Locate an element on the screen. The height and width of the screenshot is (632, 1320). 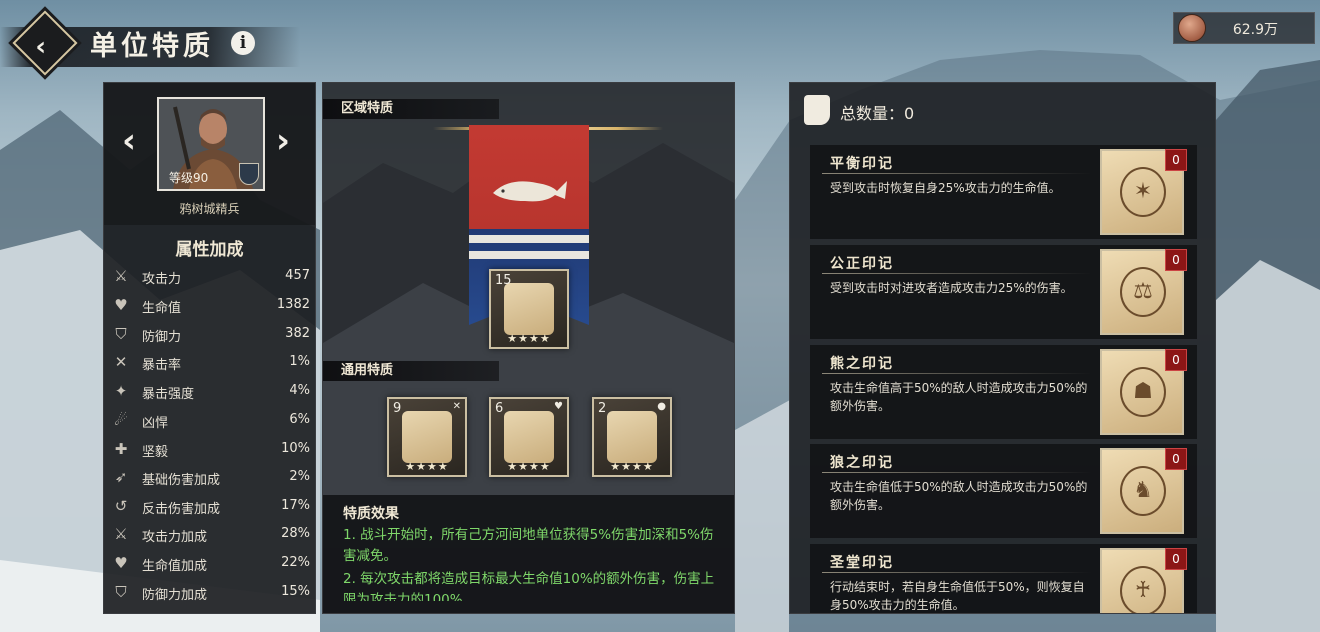
wolf-emblem-icon: ♞ is located at coordinates (1143, 491).